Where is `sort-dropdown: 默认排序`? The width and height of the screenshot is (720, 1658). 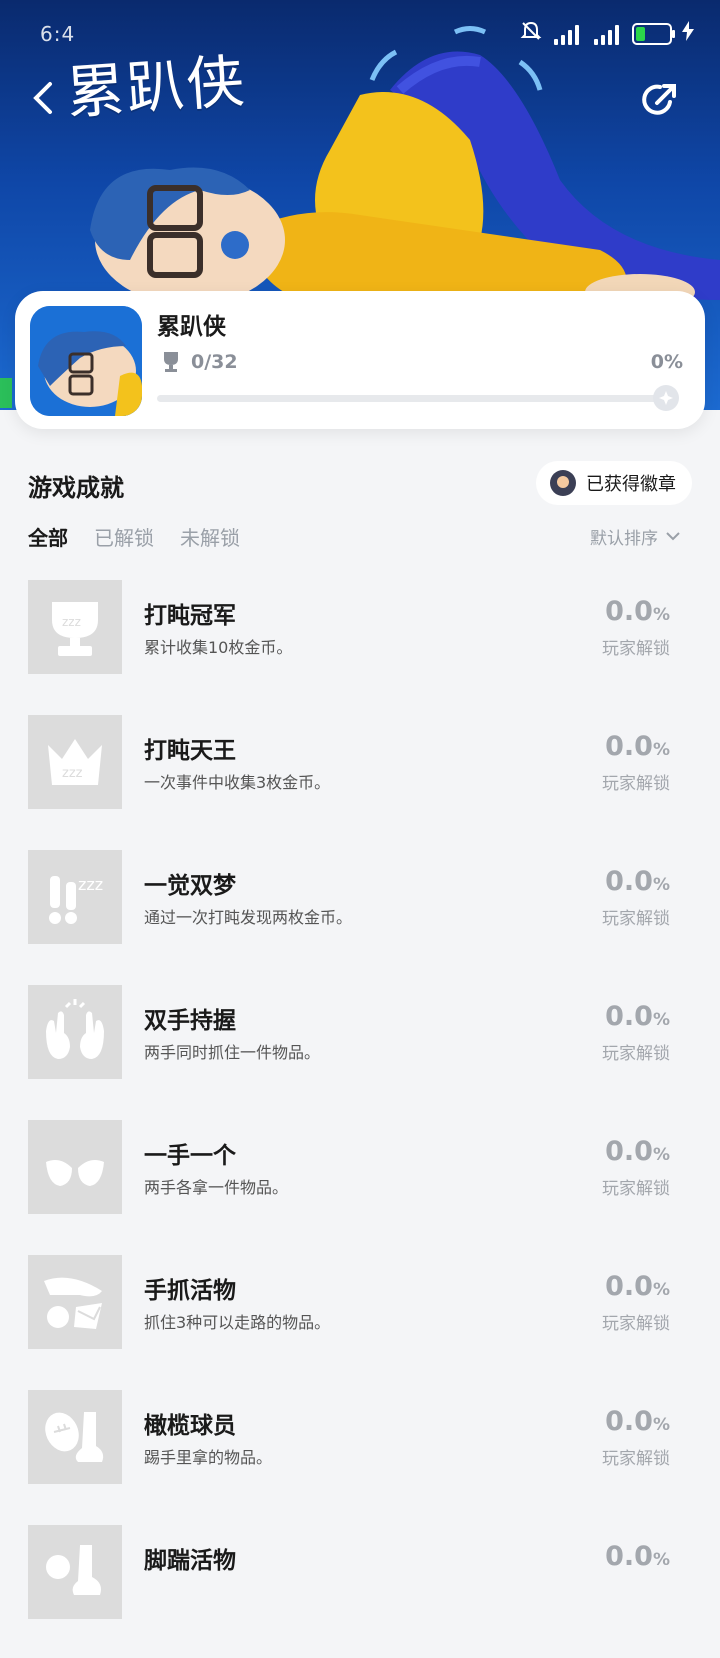
sort-dropdown: 默认排序 is located at coordinates (635, 536).